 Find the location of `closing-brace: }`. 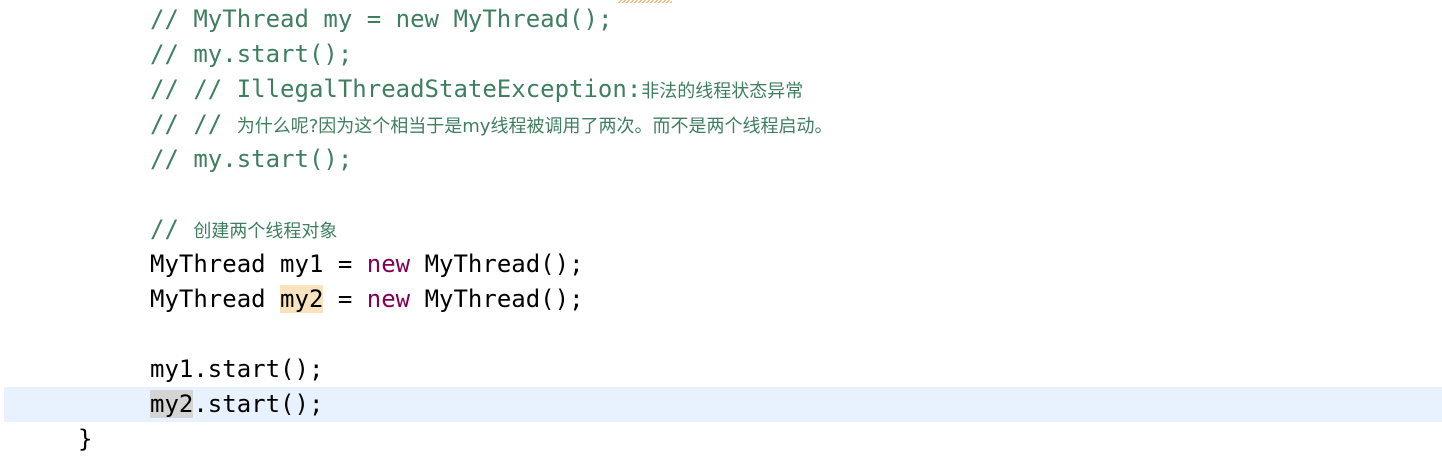

closing-brace: } is located at coordinates (85, 439).